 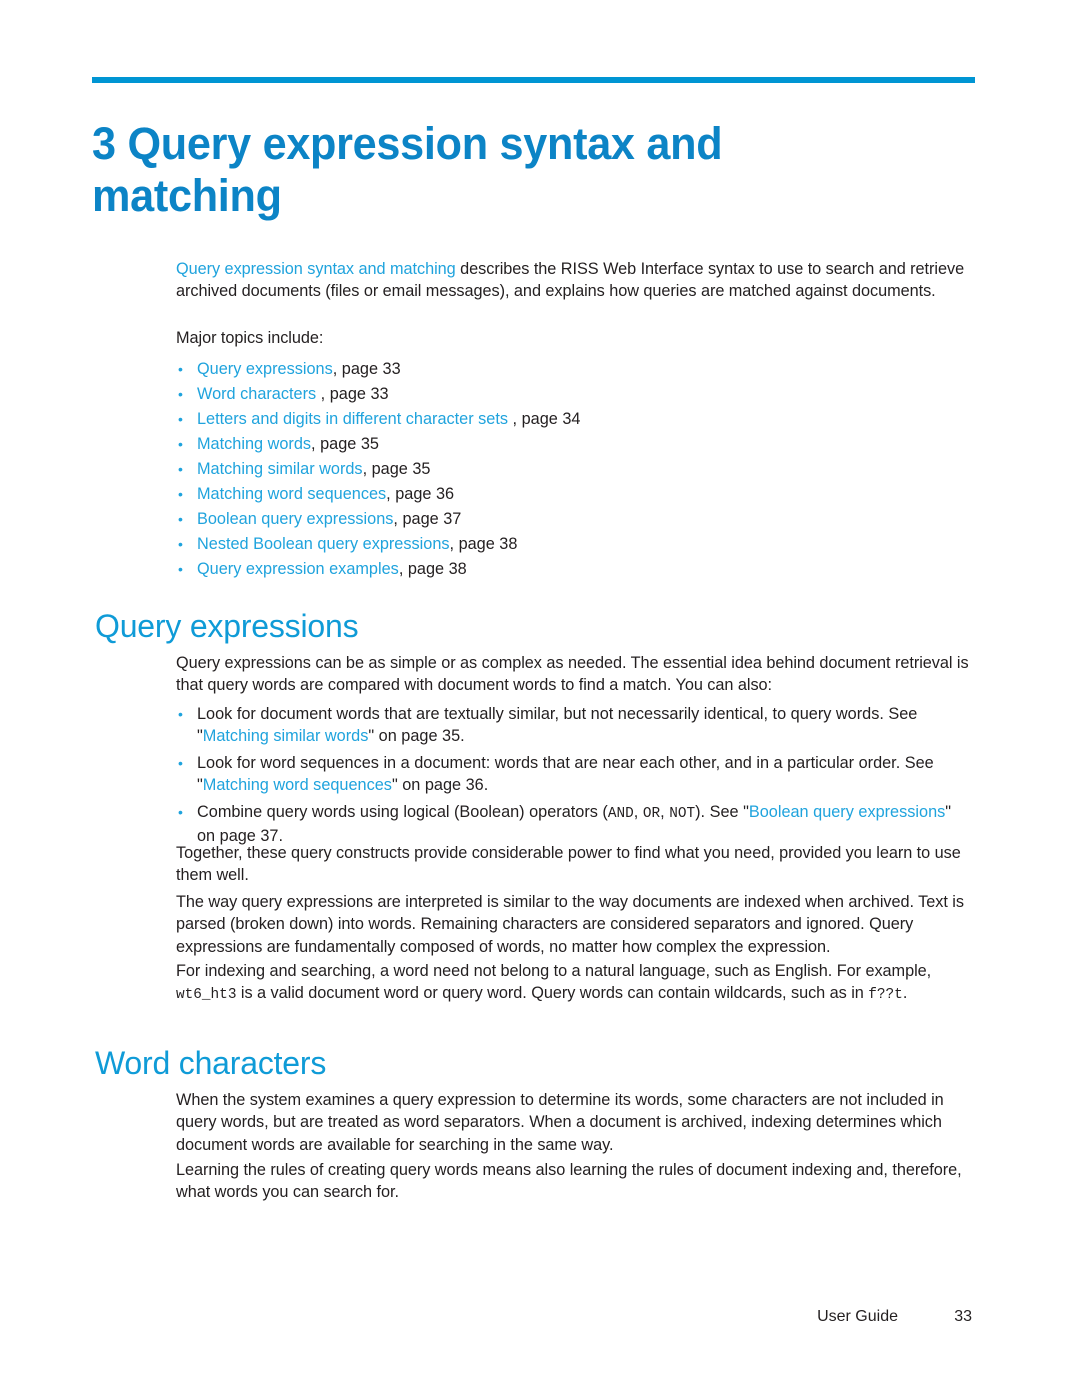 I want to click on paragraph-indexing-post: ., so click(x=905, y=993).